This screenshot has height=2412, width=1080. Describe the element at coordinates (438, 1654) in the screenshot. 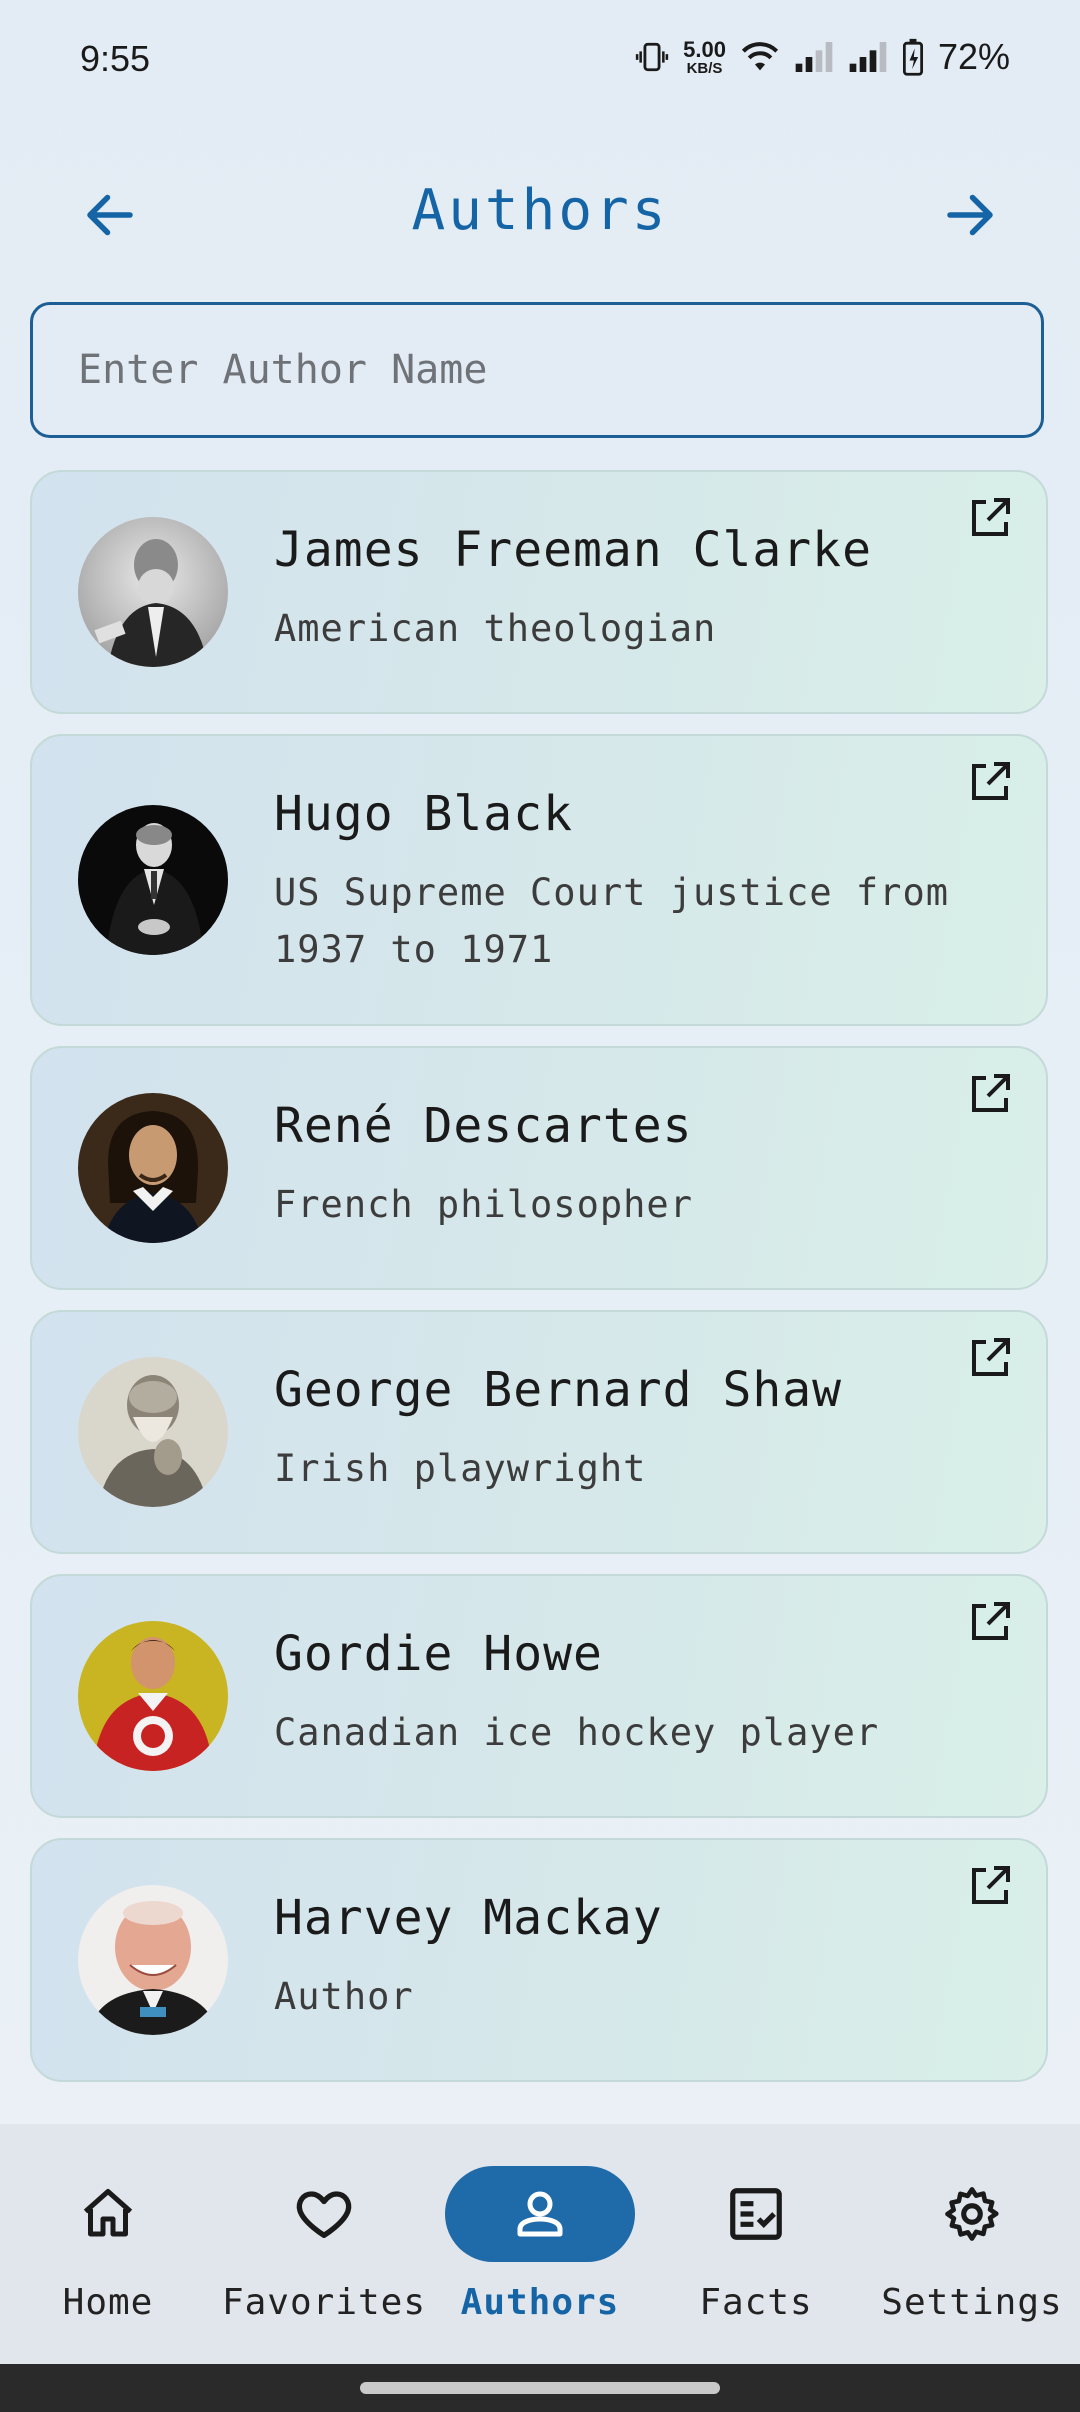

I see `author-name: Gordie Howe` at that location.